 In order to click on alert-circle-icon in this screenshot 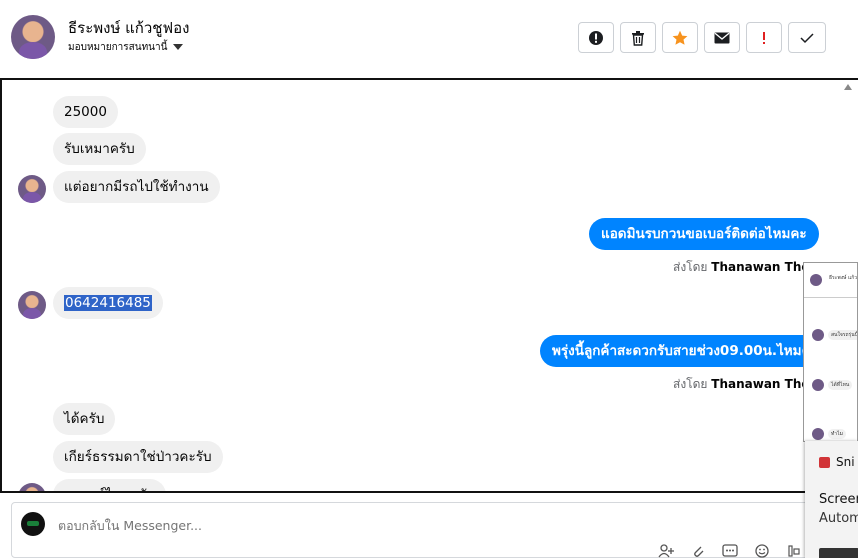, I will do `click(596, 37)`.